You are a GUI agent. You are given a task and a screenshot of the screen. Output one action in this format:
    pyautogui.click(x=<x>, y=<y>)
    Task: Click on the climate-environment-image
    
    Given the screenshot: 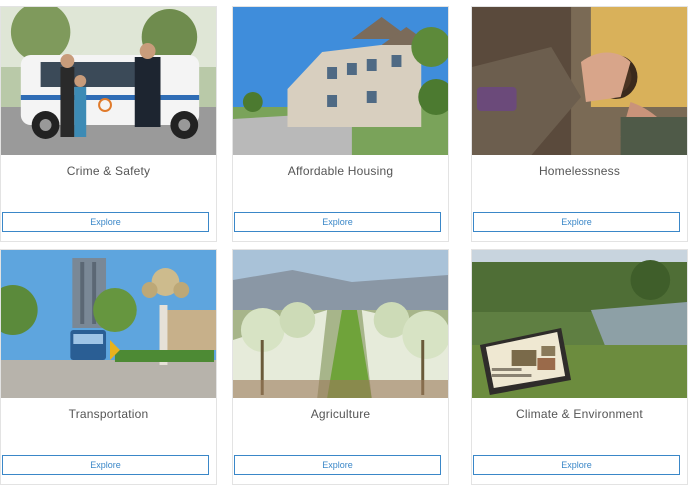 What is the action you would take?
    pyautogui.click(x=579, y=324)
    